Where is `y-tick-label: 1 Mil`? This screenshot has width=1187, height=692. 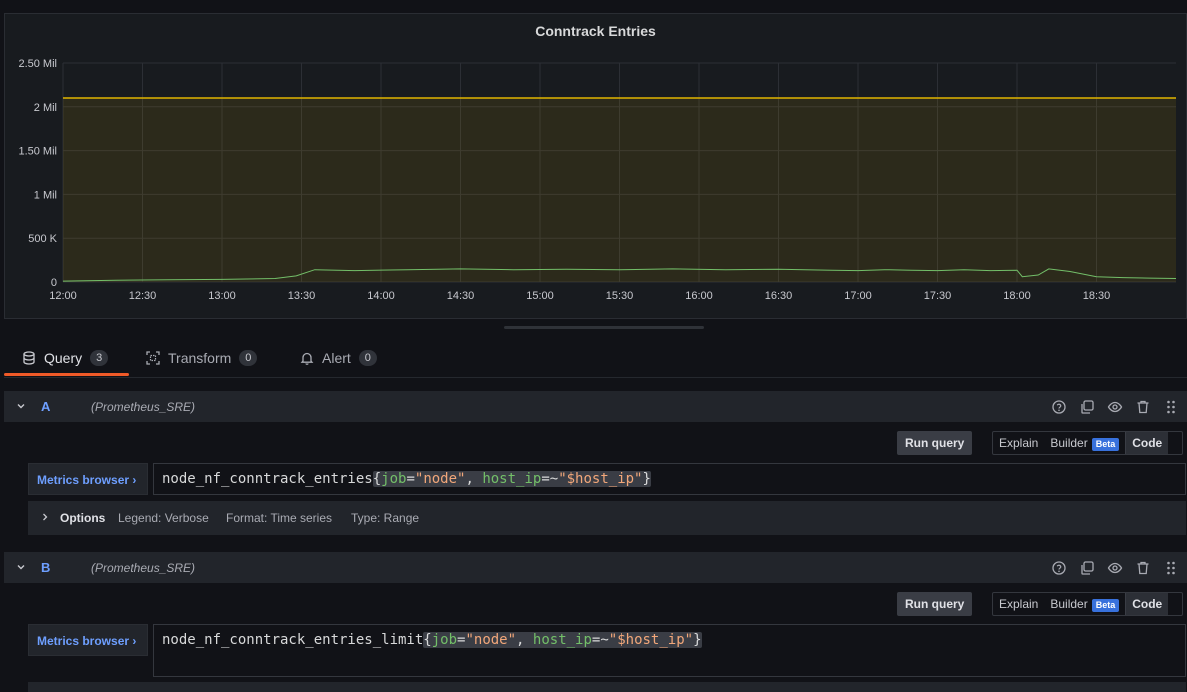
y-tick-label: 1 Mil is located at coordinates (45, 195).